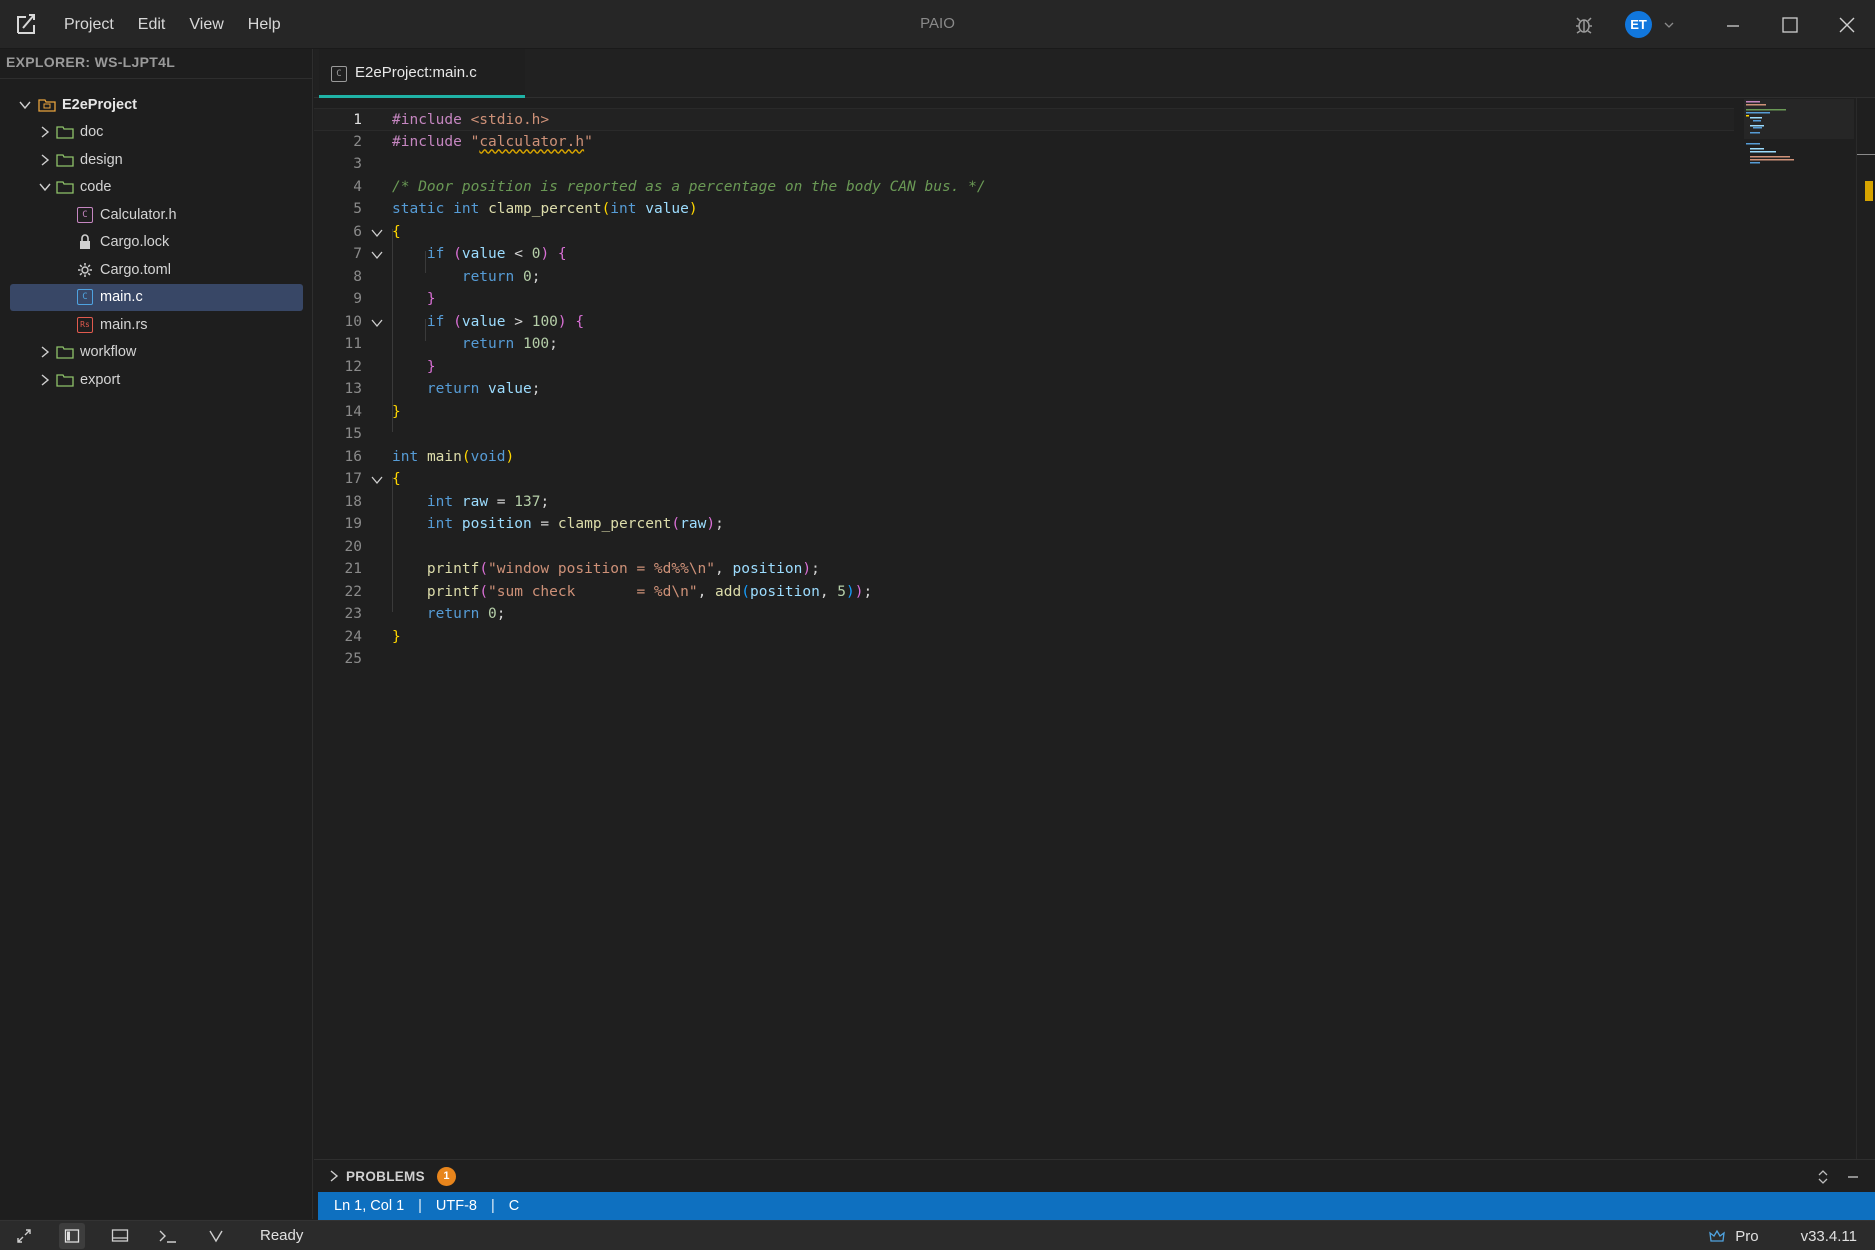  Describe the element at coordinates (1823, 1177) in the screenshot. I see `expand-panel-icon` at that location.